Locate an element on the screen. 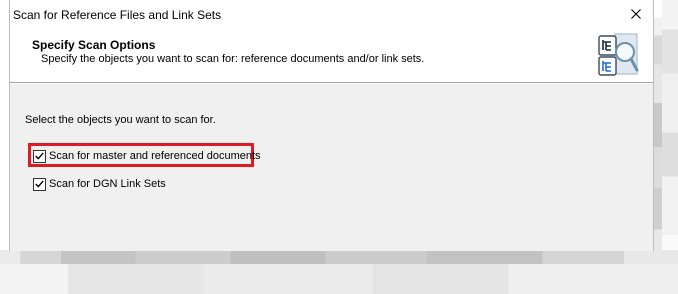 The height and width of the screenshot is (294, 678). close-icon is located at coordinates (636, 14).